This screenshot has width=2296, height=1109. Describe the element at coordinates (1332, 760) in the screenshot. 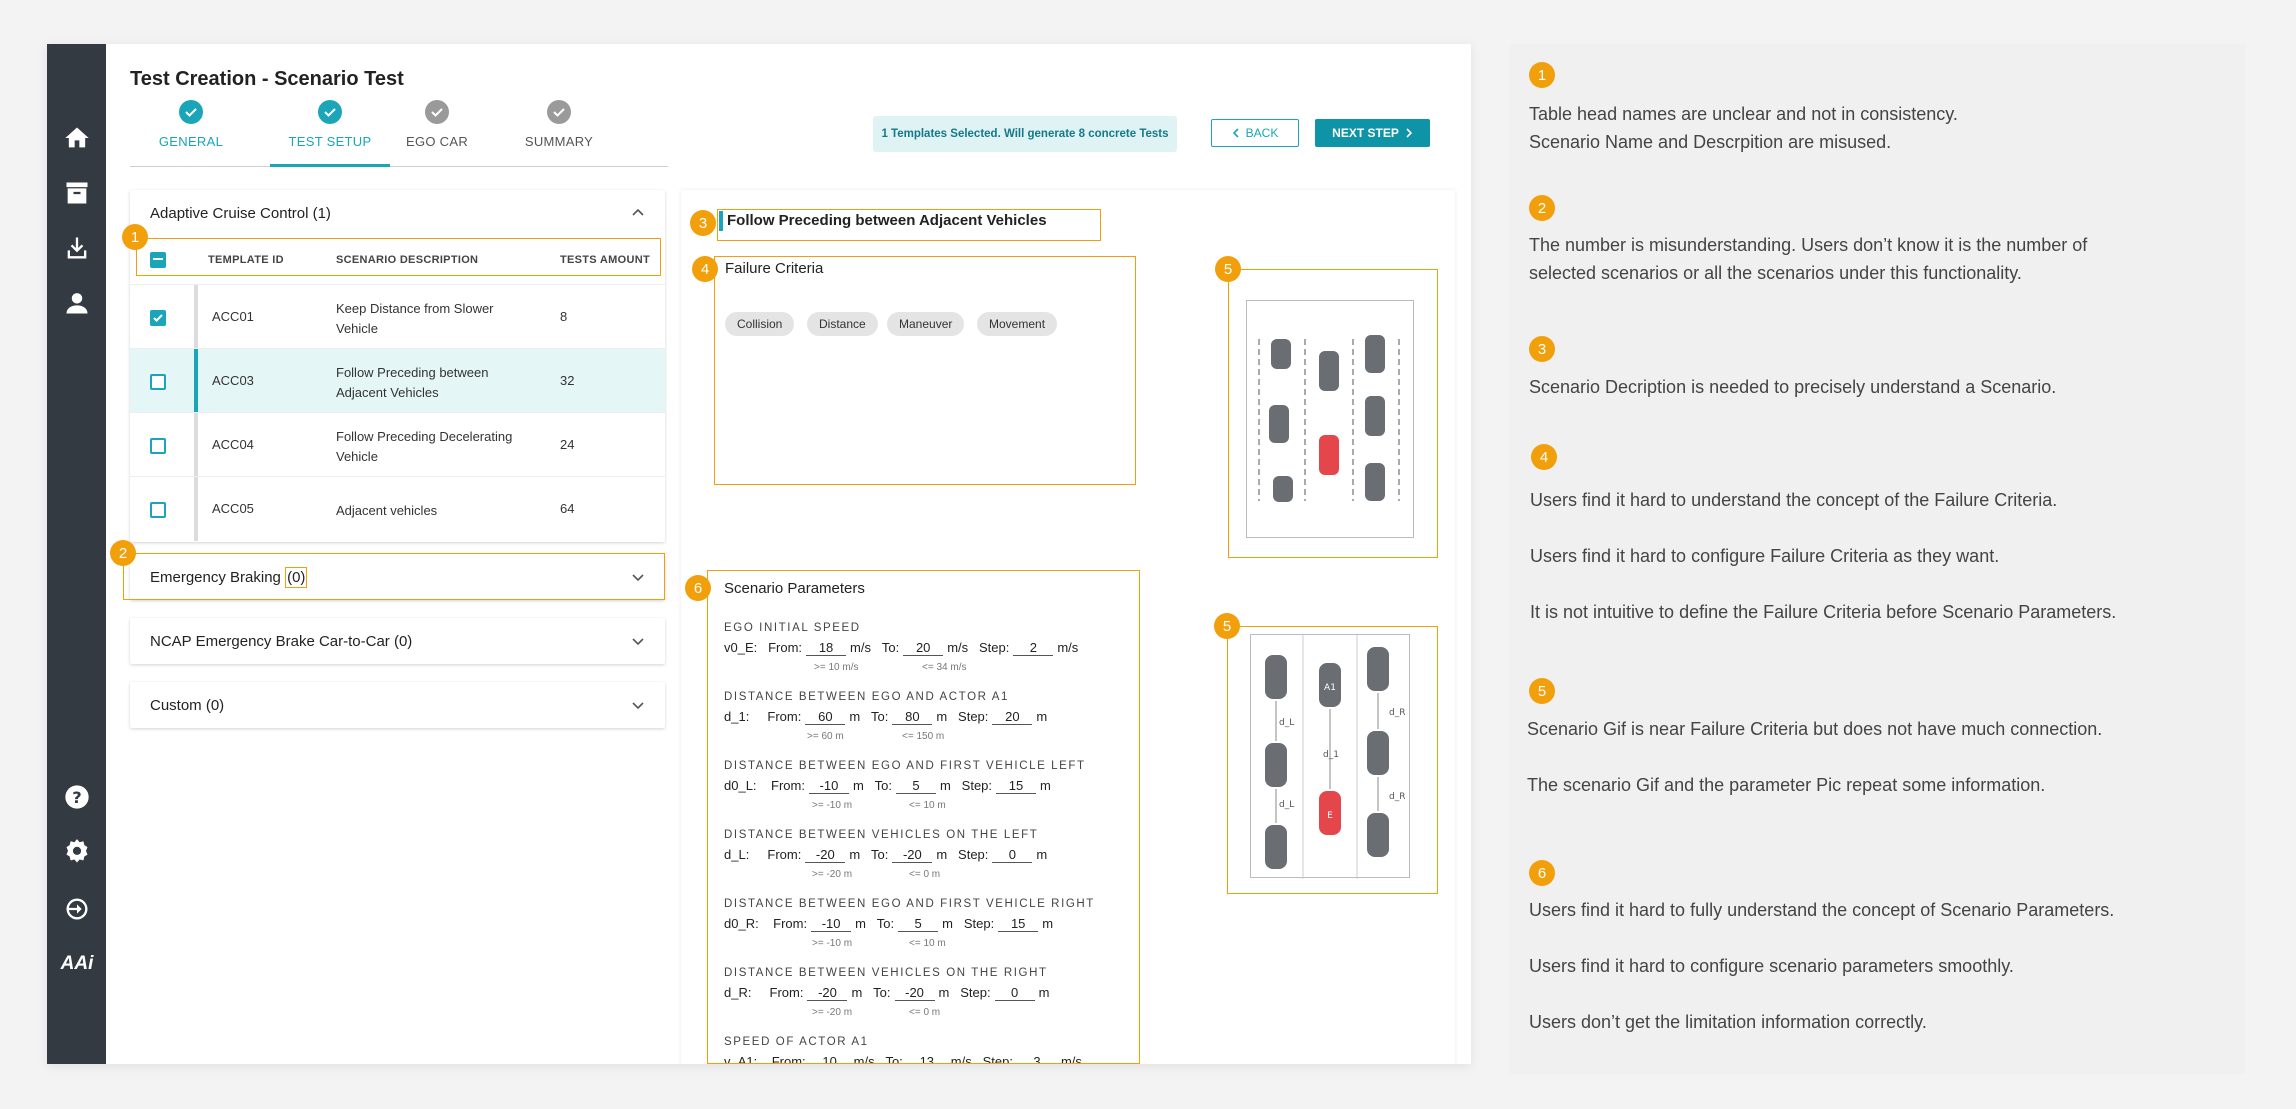

I see `annotation-box-5b` at that location.